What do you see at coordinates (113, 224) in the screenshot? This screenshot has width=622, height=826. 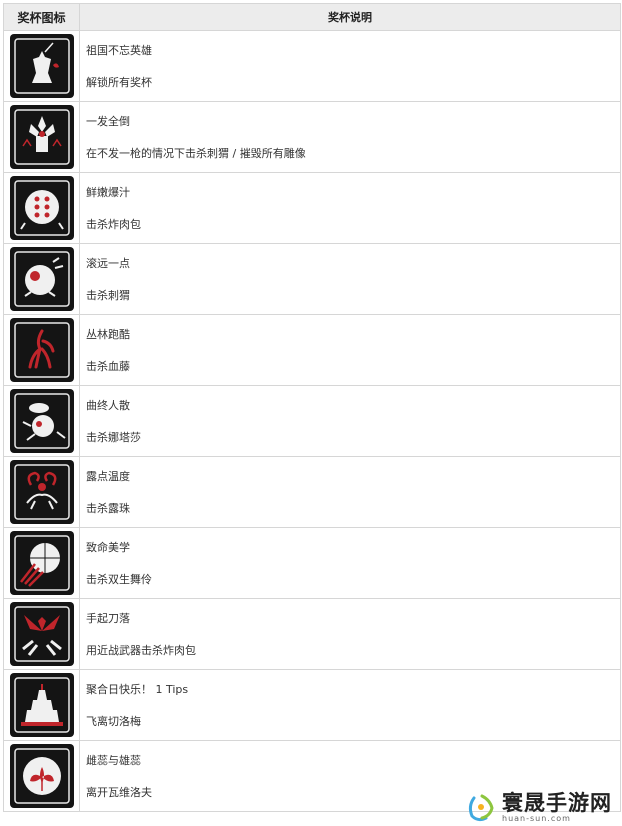 I see `trophy-description: 击杀炸肉包` at bounding box center [113, 224].